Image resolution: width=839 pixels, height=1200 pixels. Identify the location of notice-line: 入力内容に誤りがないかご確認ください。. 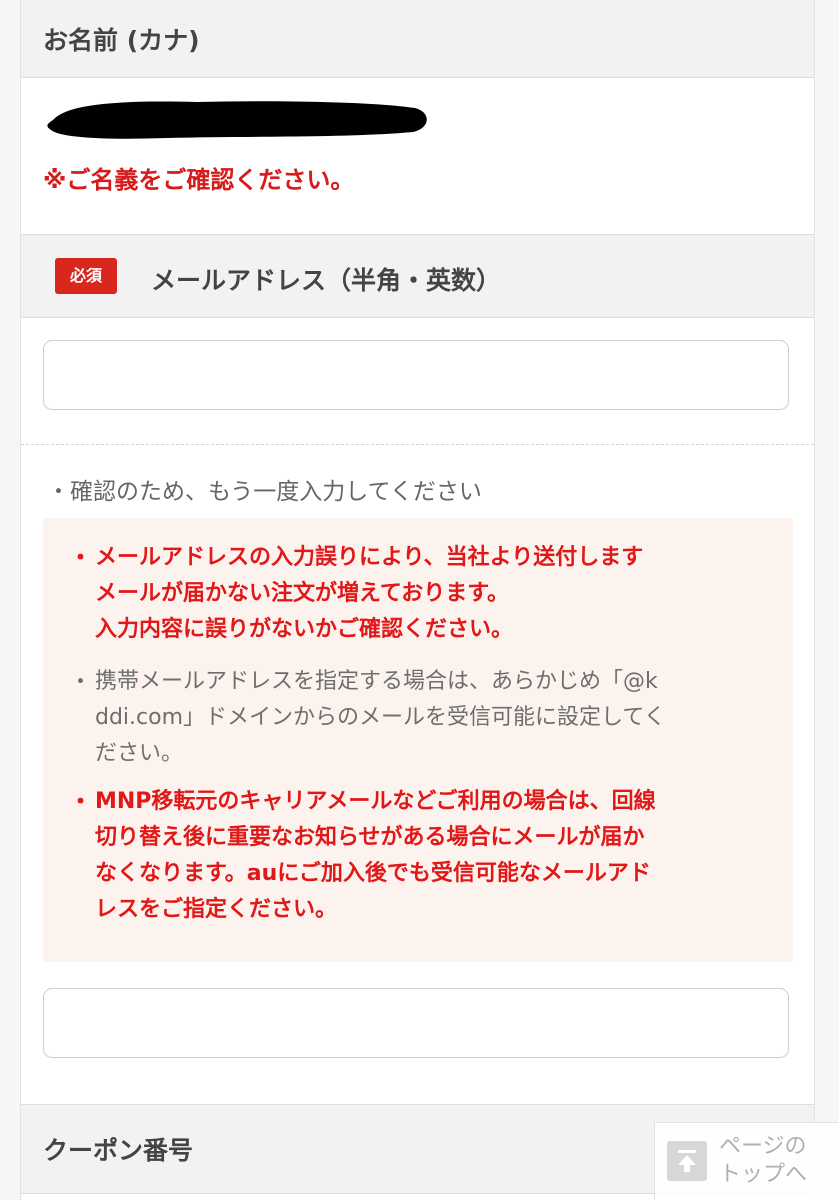
(304, 629).